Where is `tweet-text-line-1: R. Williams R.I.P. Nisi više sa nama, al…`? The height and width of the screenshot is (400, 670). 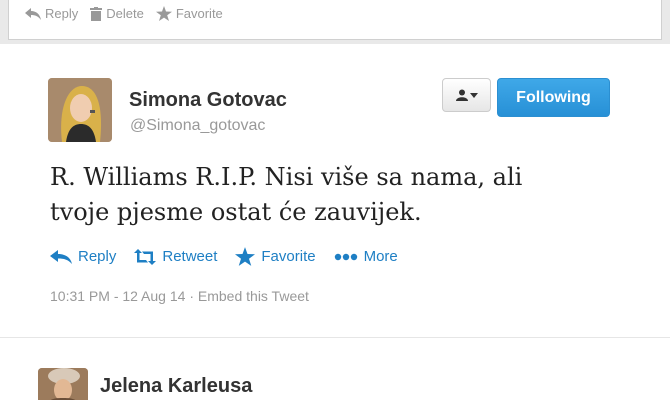 tweet-text-line-1: R. Williams R.I.P. Nisi više sa nama, al… is located at coordinates (286, 177).